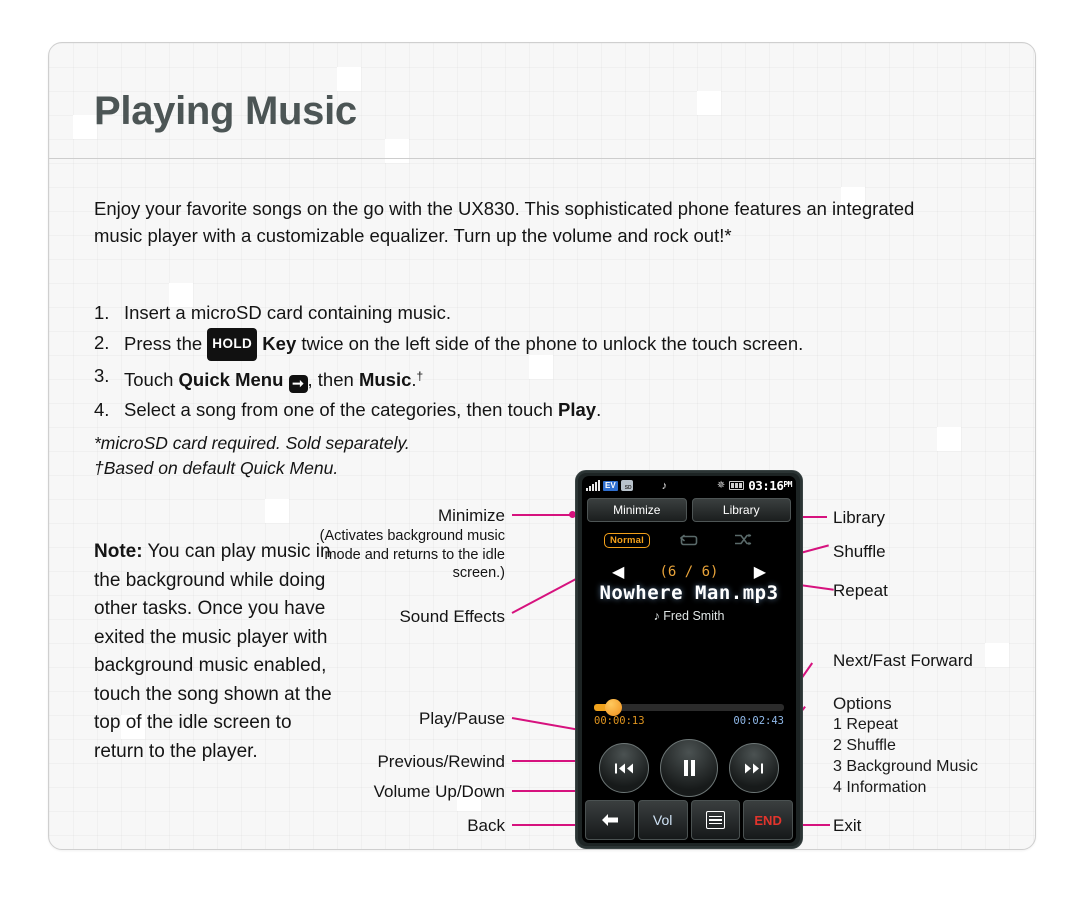 The height and width of the screenshot is (900, 1080). What do you see at coordinates (543, 515) in the screenshot?
I see `leader-line-minimize` at bounding box center [543, 515].